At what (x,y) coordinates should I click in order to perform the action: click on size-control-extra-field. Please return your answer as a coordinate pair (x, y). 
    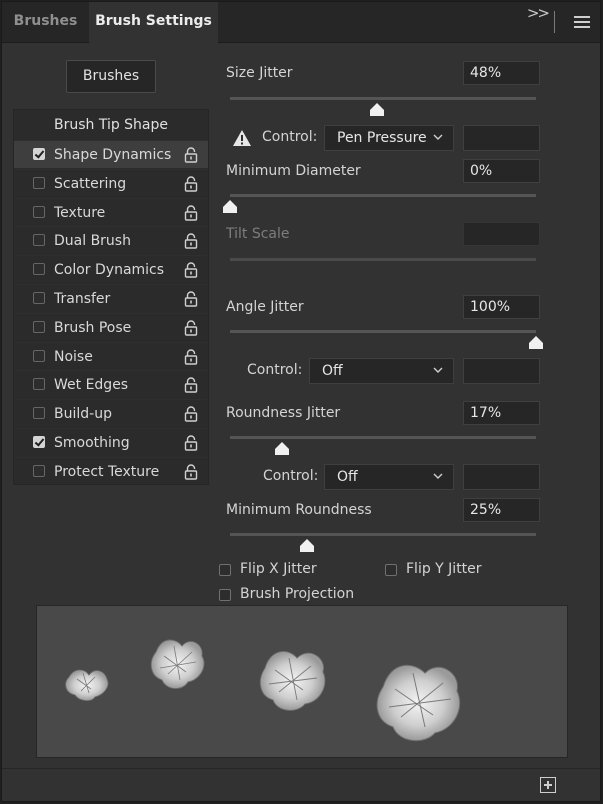
    Looking at the image, I should click on (501, 138).